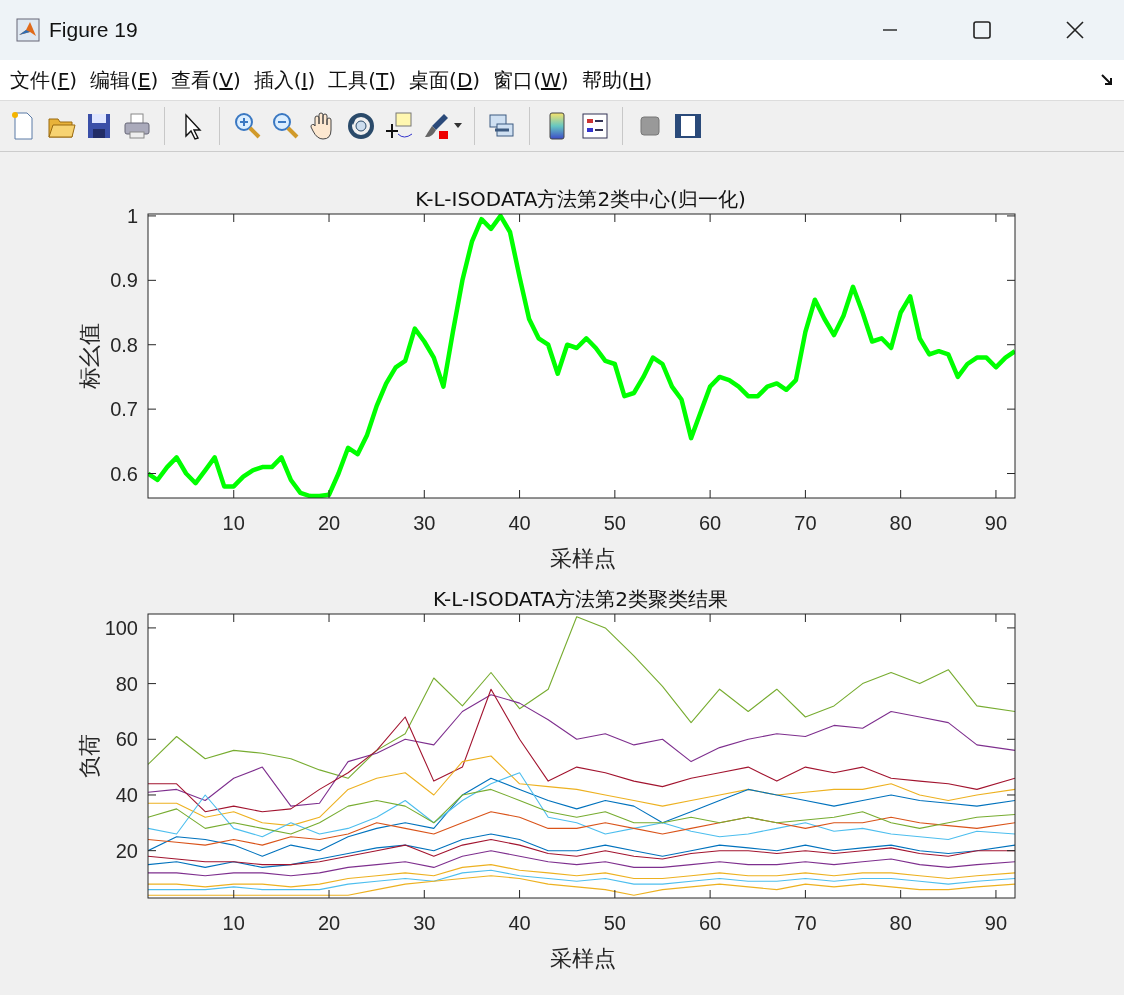 This screenshot has width=1124, height=995. What do you see at coordinates (28, 30) in the screenshot?
I see `peak-logo-icon` at bounding box center [28, 30].